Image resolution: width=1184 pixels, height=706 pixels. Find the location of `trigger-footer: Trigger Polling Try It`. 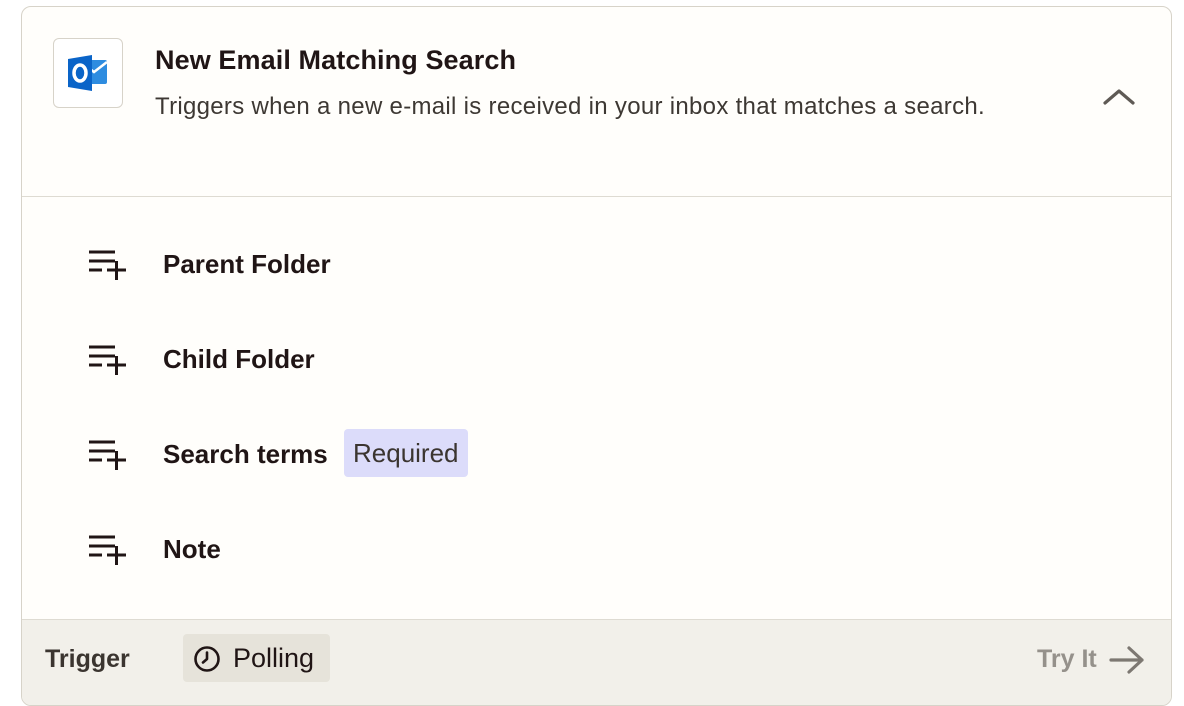

trigger-footer: Trigger Polling Try It is located at coordinates (596, 662).